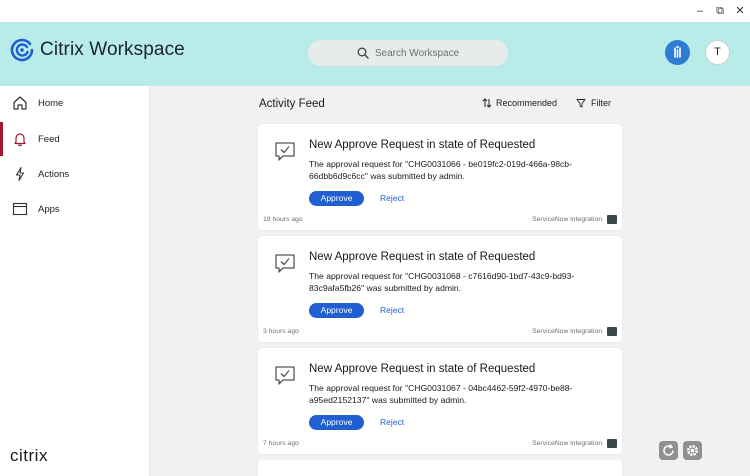 The image size is (750, 476). I want to click on gear-icon, so click(692, 450).